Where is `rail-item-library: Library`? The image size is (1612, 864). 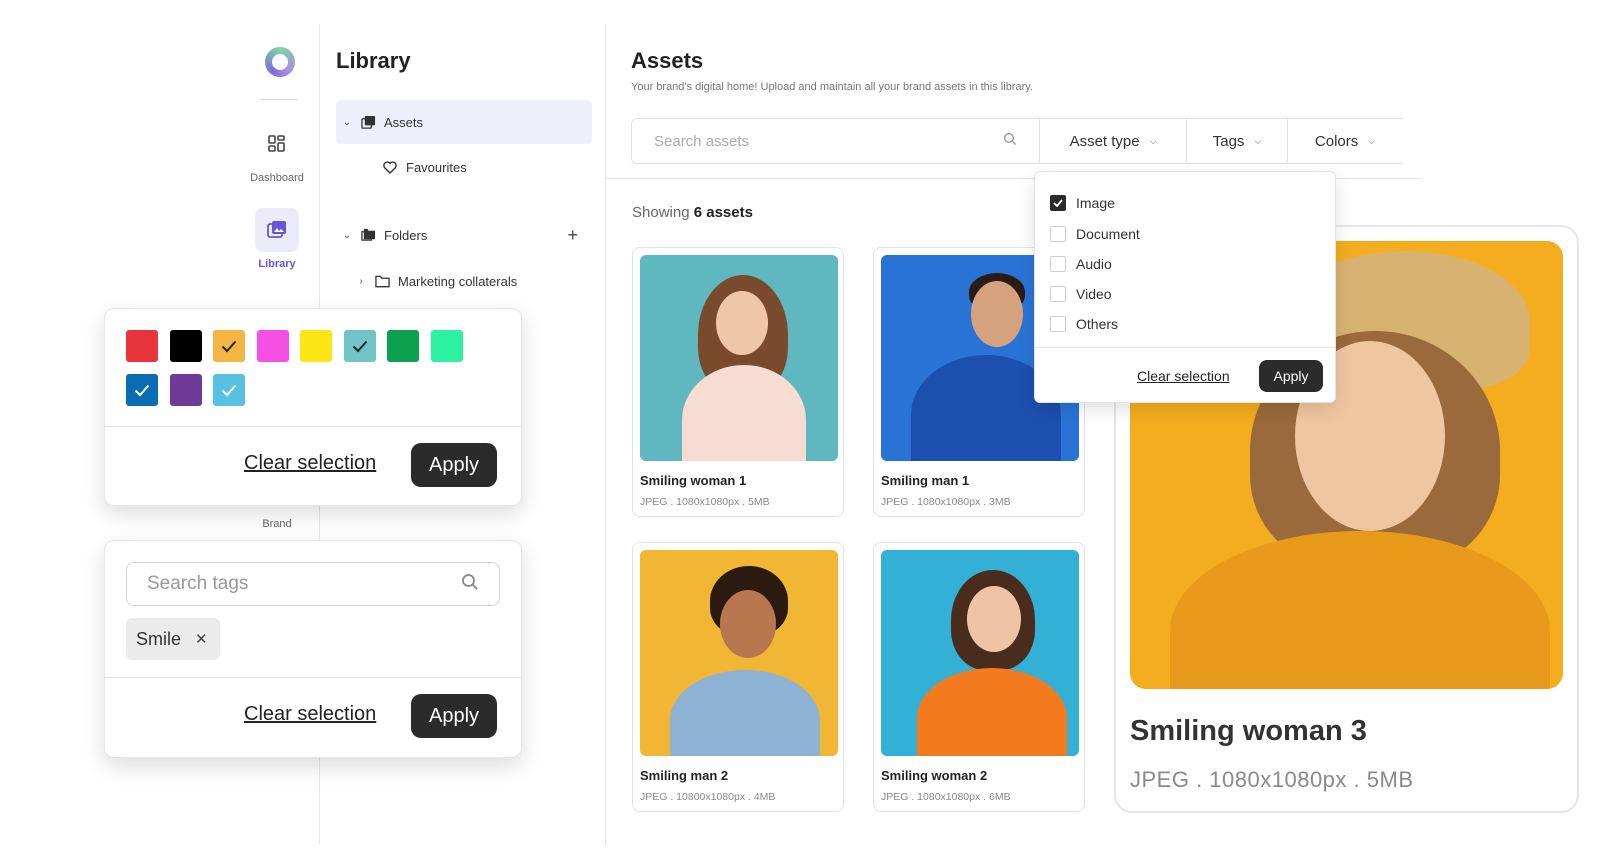
rail-item-library: Library is located at coordinates (277, 239).